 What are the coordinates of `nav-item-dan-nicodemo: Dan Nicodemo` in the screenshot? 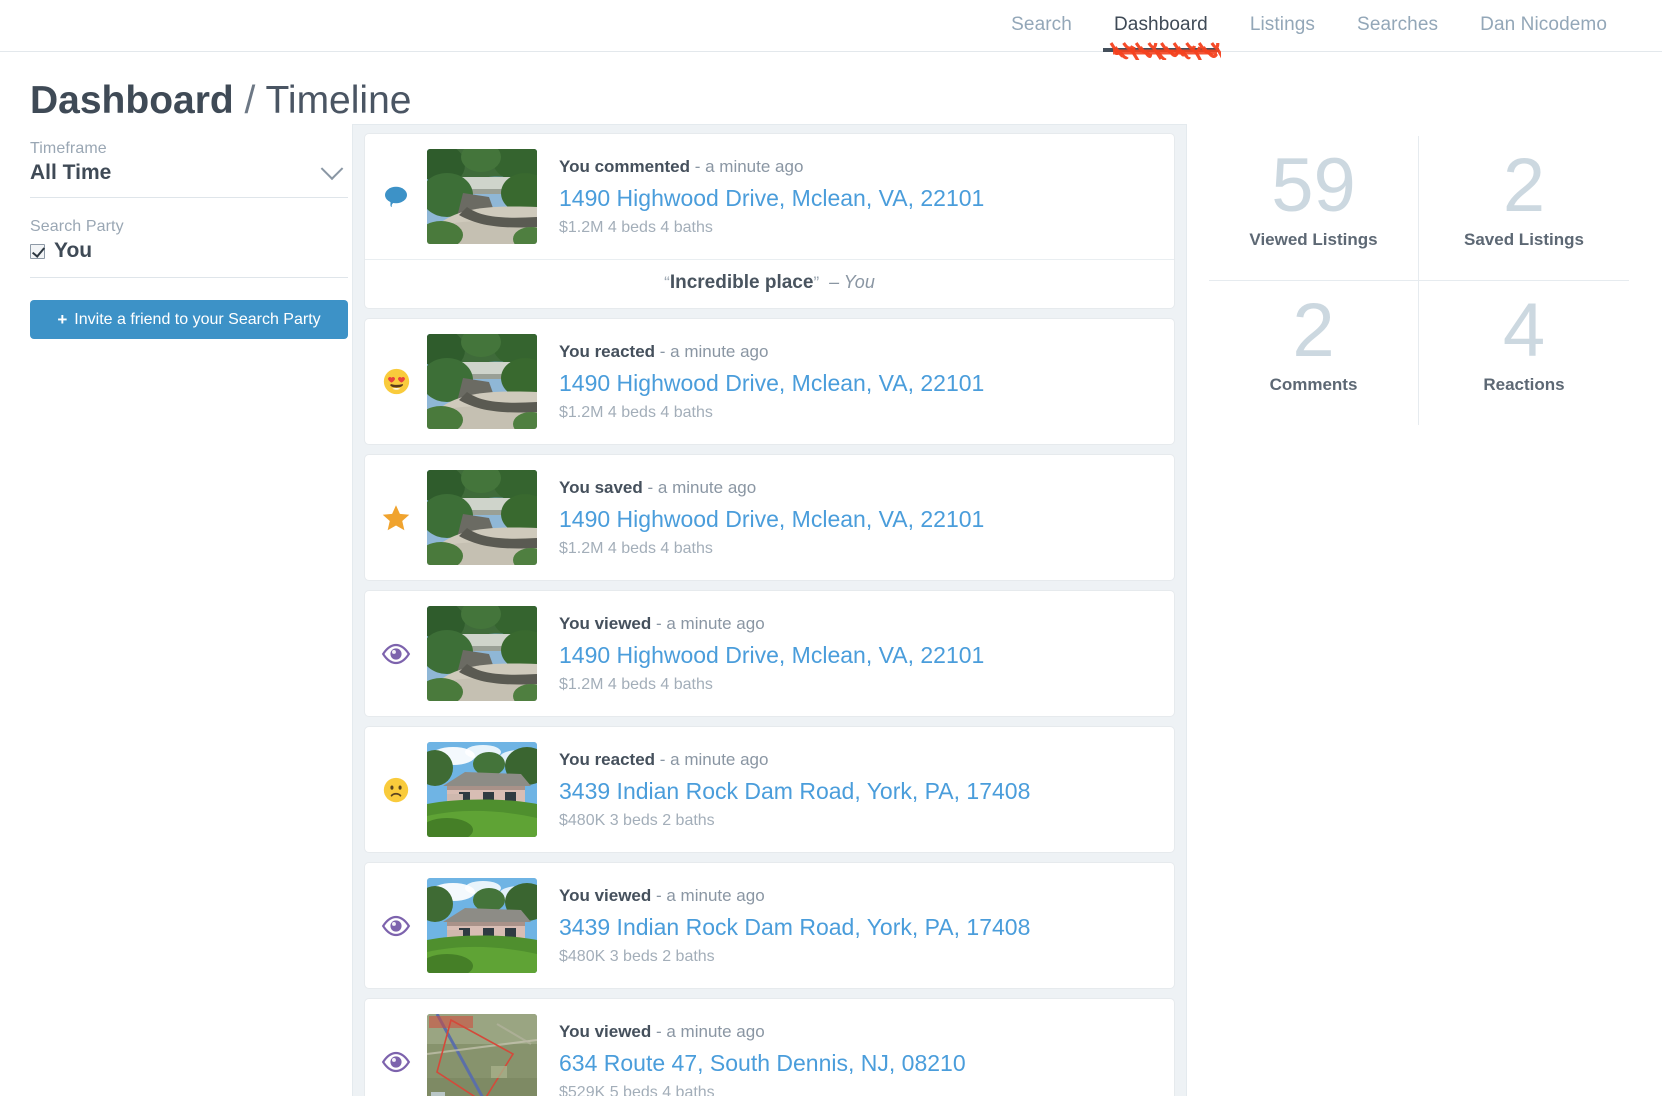 It's located at (1543, 25).